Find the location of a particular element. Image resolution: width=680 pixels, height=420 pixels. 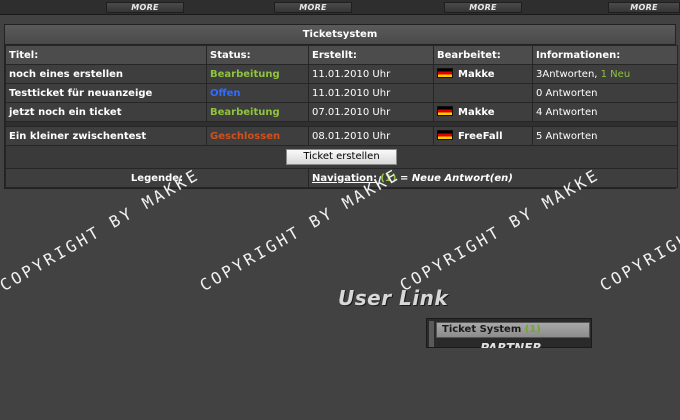

status-badge: Offen is located at coordinates (257, 93).